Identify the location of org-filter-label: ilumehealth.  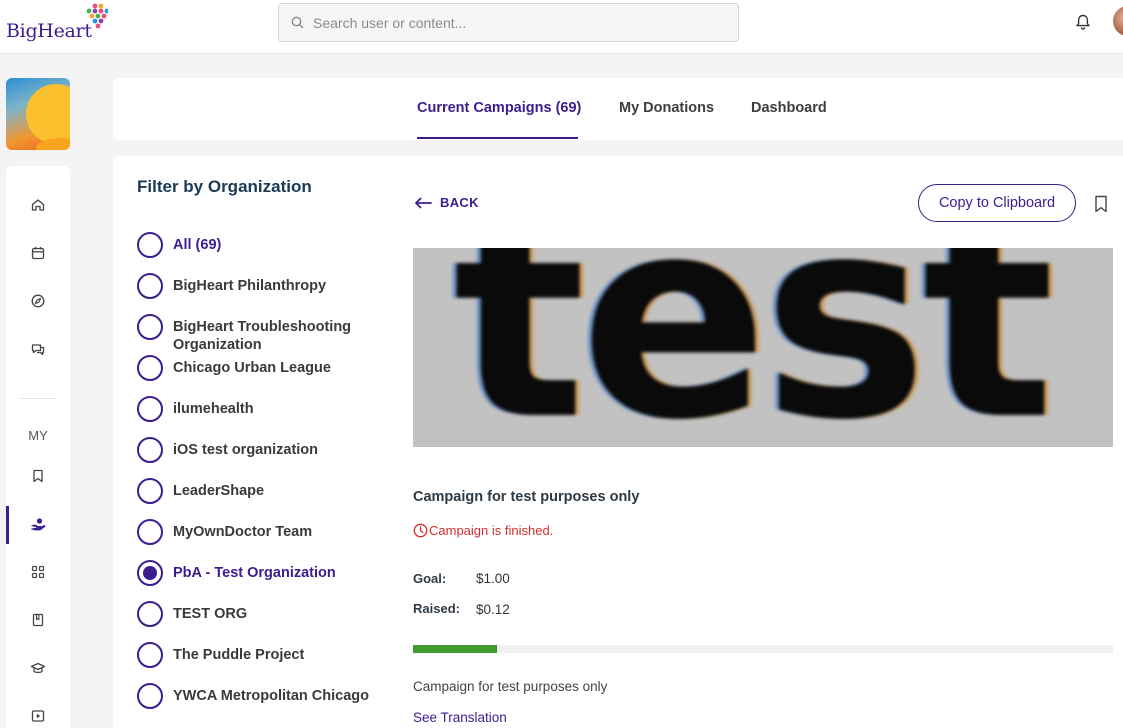
(213, 409).